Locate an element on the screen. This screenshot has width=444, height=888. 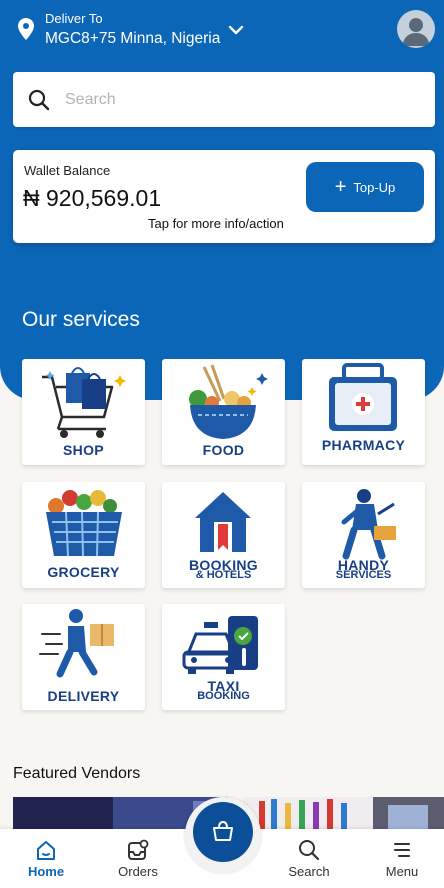
wallet-balance-label: Wallet Balance is located at coordinates (67, 170).